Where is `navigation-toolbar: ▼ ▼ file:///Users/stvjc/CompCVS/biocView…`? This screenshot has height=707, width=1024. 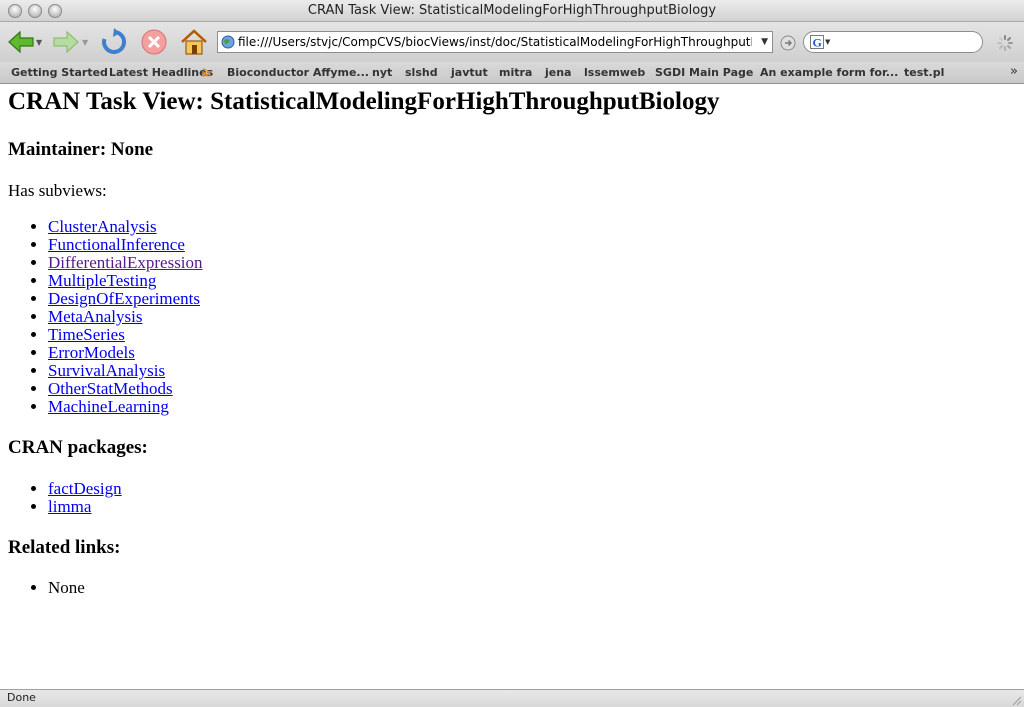 navigation-toolbar: ▼ ▼ file:///Users/stvjc/CompCVS/biocView… is located at coordinates (512, 42).